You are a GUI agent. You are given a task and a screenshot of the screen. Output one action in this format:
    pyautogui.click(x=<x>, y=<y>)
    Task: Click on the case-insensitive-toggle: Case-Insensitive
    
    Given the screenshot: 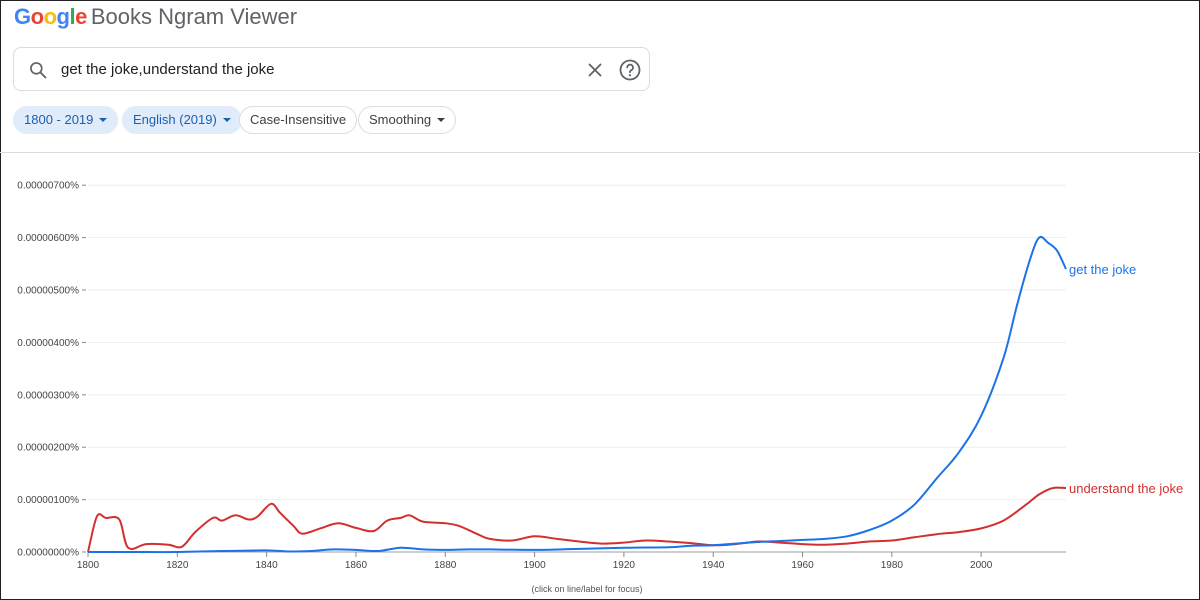 What is the action you would take?
    pyautogui.click(x=298, y=120)
    